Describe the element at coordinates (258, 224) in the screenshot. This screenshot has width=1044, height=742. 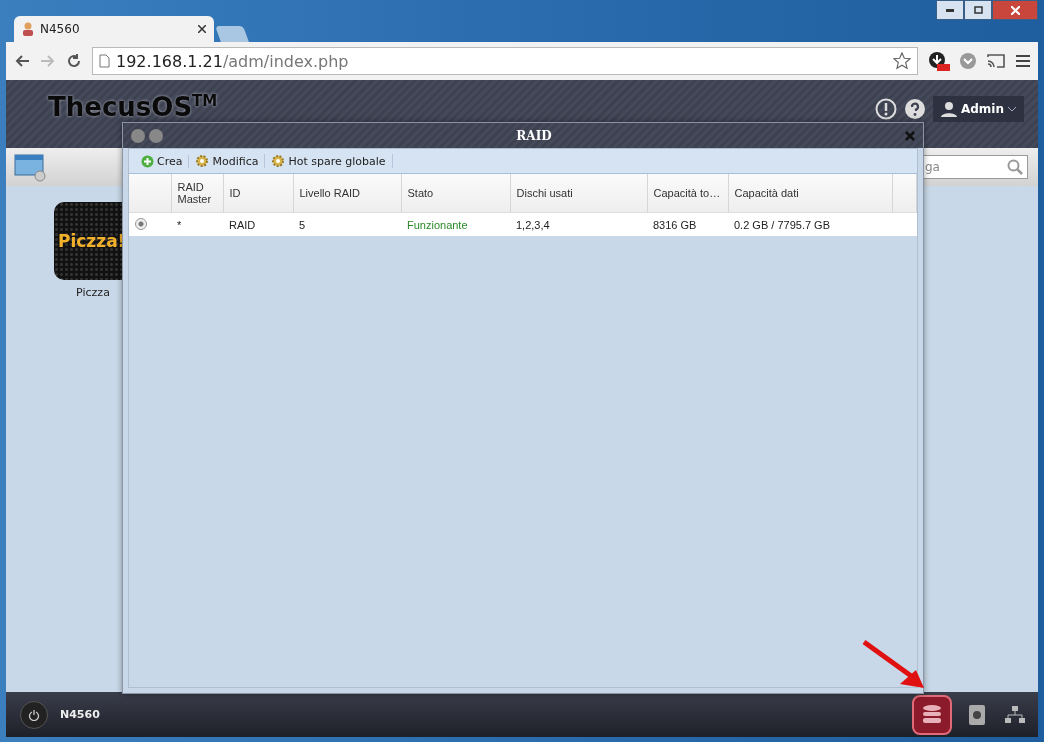
I see `table-cell: RAID` at that location.